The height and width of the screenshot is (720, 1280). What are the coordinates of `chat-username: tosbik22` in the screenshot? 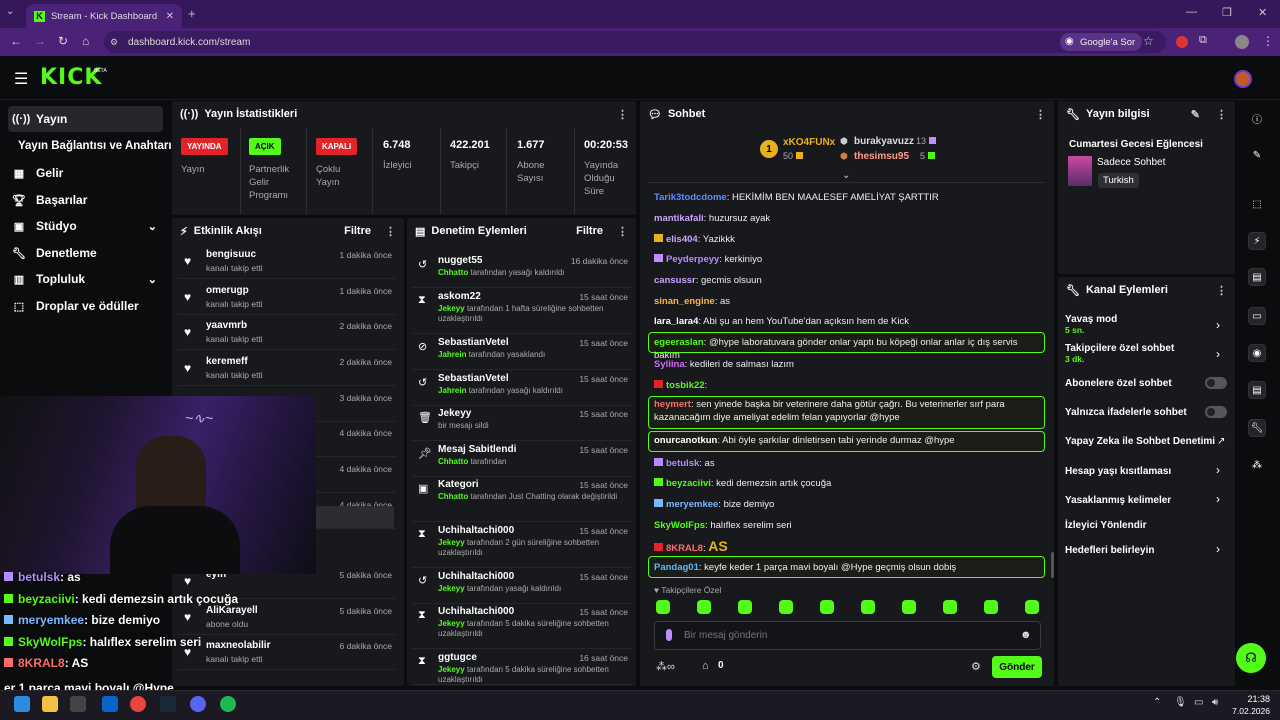 It's located at (685, 385).